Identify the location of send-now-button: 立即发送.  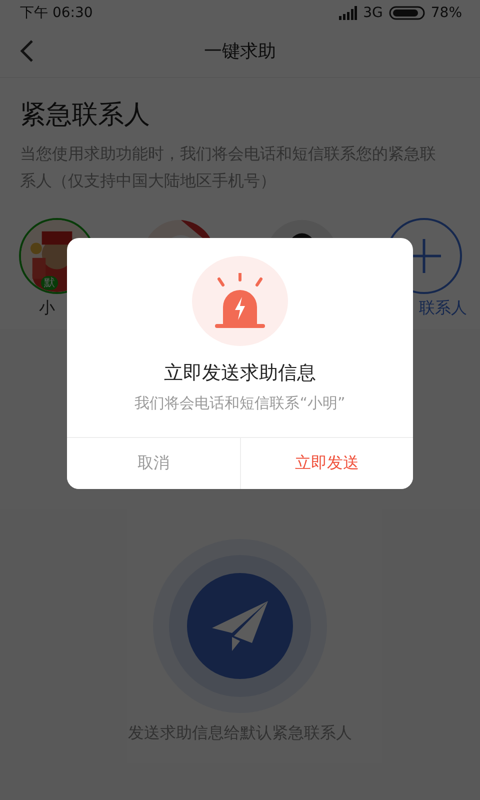
(326, 463).